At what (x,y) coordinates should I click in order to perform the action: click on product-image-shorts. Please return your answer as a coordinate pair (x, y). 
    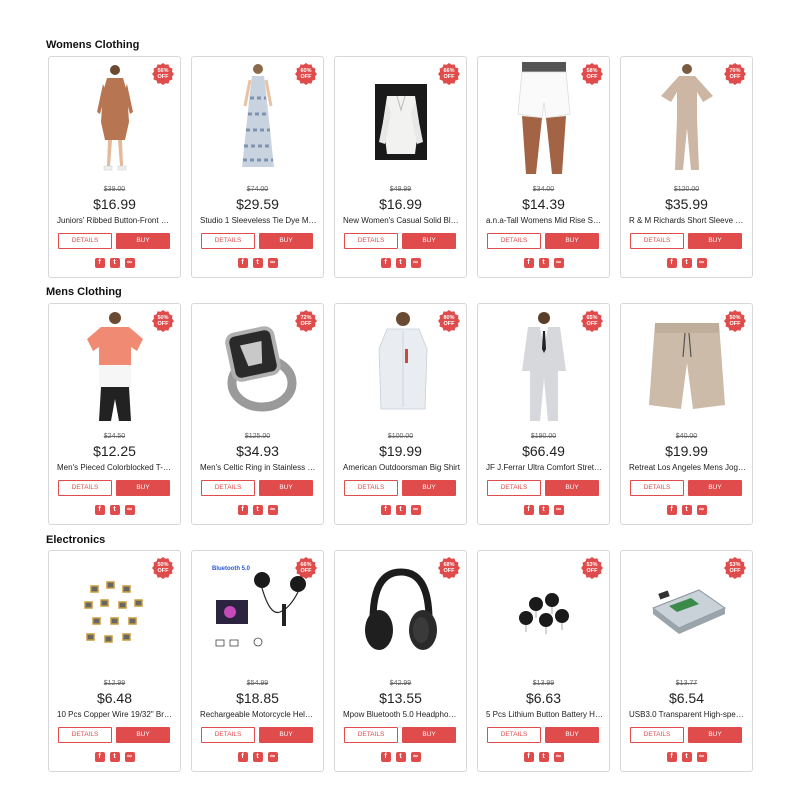
    Looking at the image, I should click on (544, 119).